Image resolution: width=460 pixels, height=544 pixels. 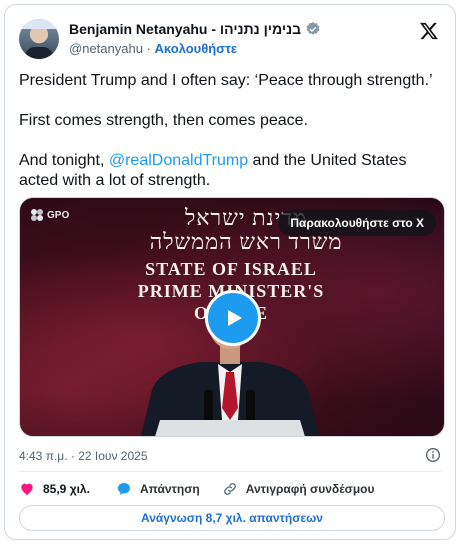 I want to click on reply-bubble-icon, so click(x=123, y=489).